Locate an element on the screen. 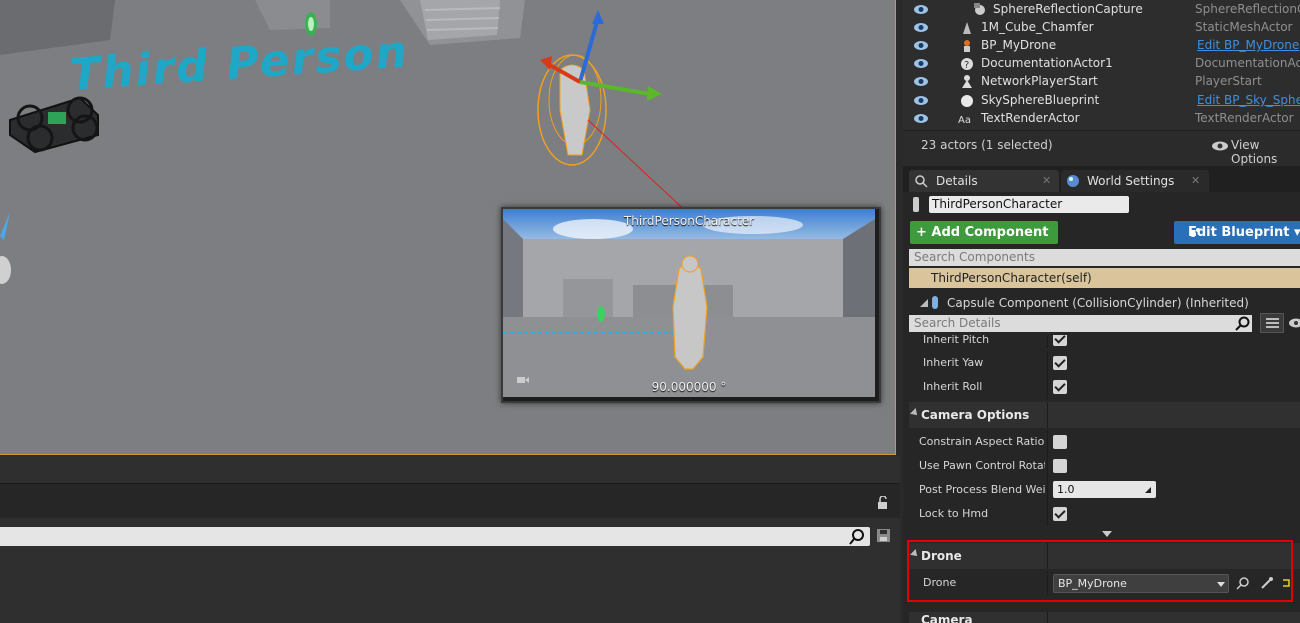 The height and width of the screenshot is (623, 1300). preview-title: ThirdPersonCharacter is located at coordinates (689, 221).